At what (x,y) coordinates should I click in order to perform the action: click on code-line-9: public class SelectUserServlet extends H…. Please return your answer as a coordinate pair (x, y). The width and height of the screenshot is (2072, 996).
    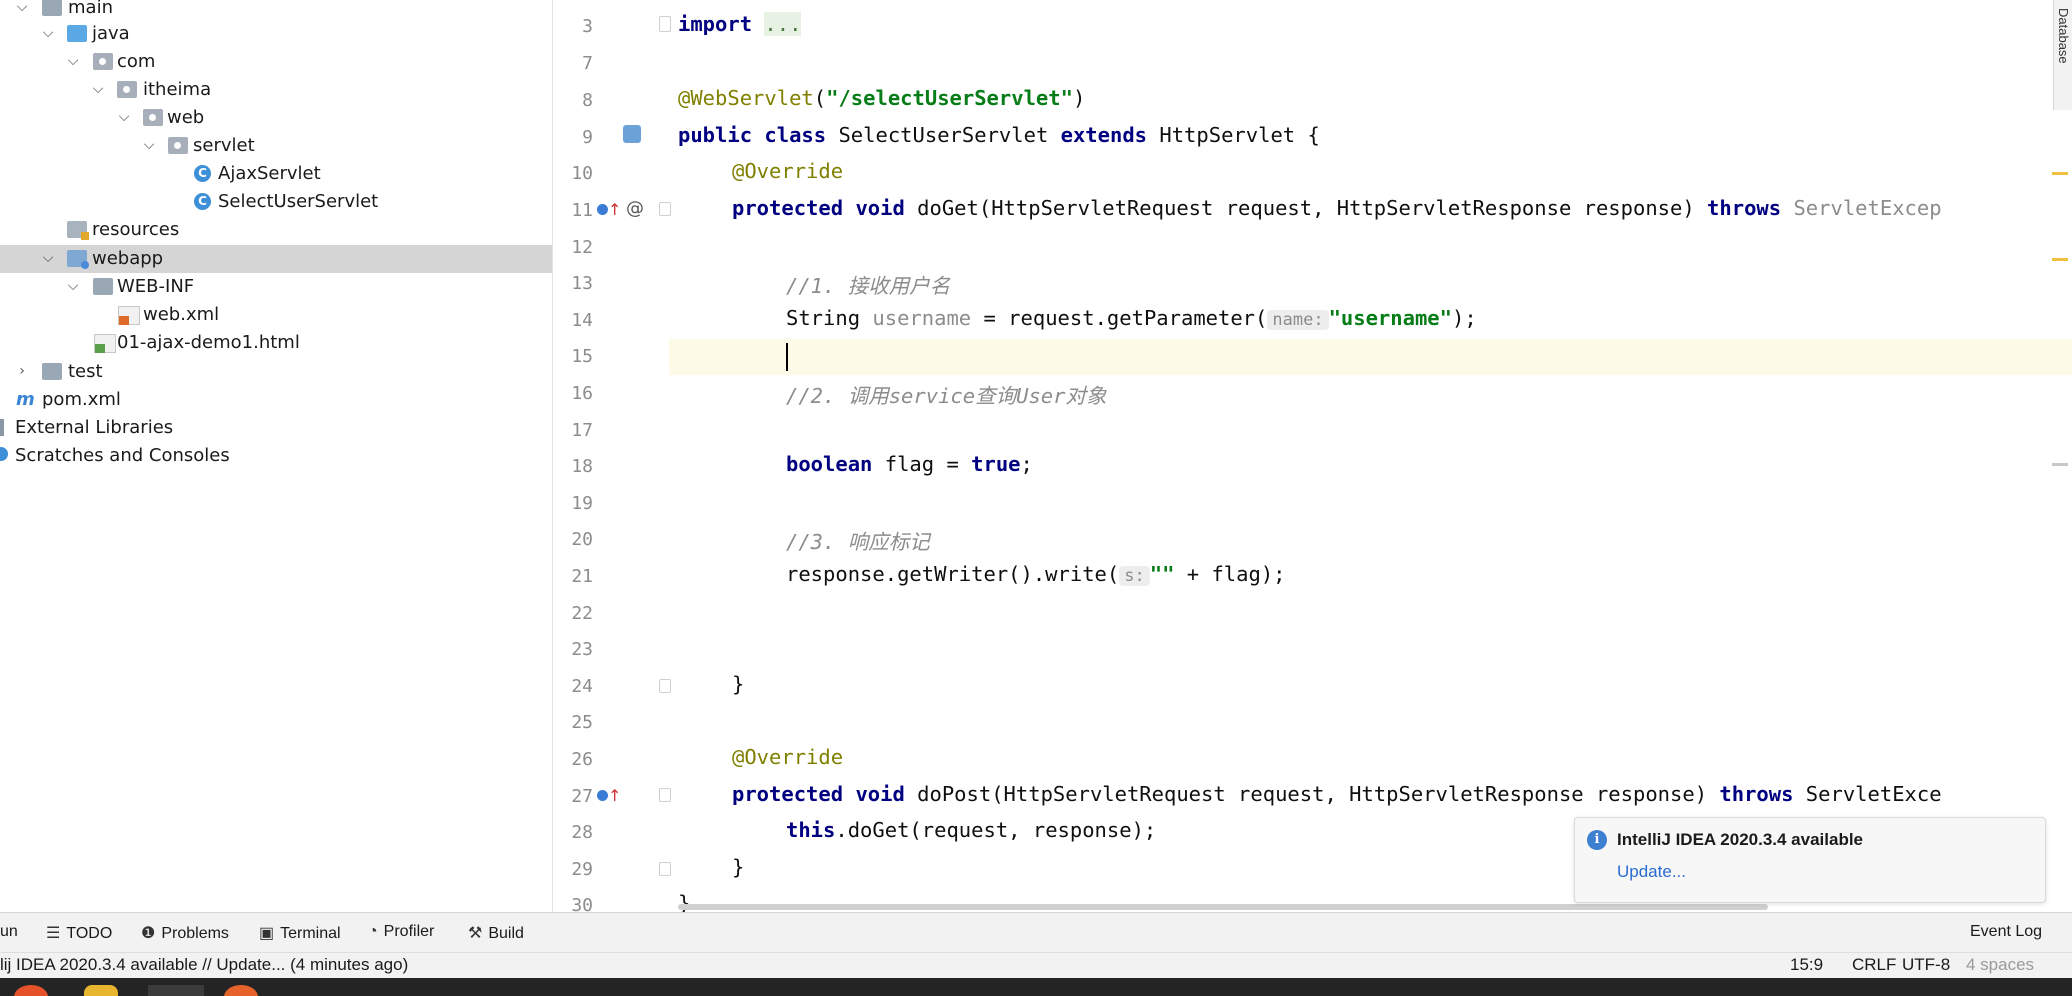
    Looking at the image, I should click on (999, 135).